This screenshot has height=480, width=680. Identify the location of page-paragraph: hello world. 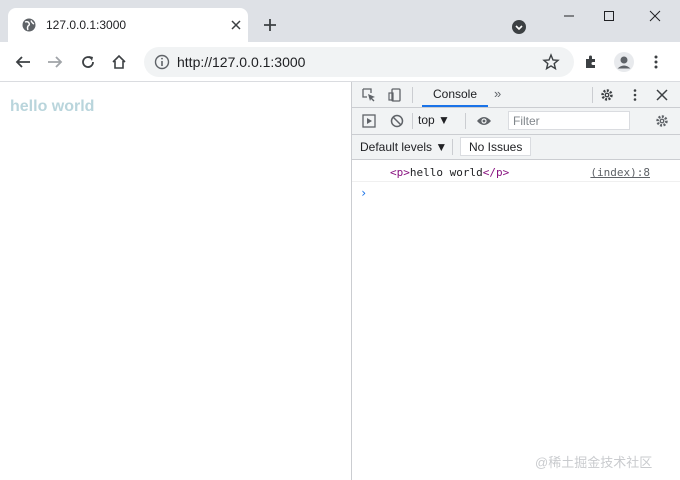
(52, 106).